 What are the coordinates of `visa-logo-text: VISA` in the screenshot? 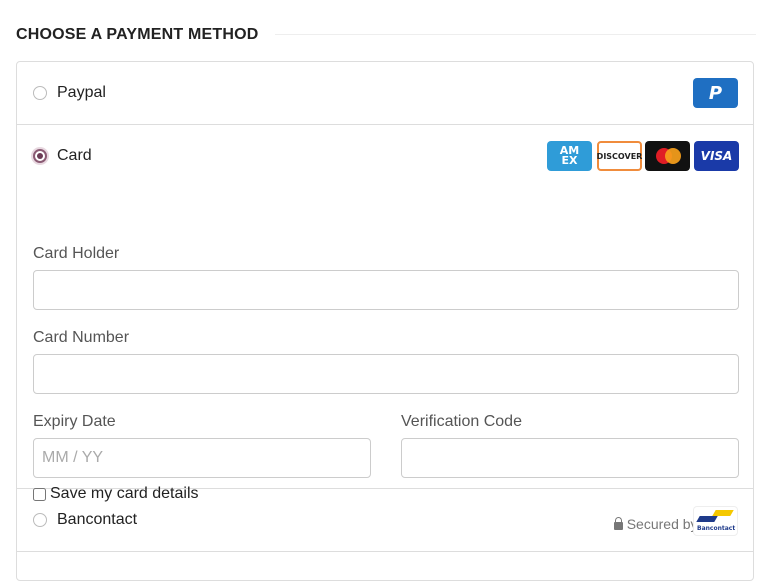 It's located at (716, 156).